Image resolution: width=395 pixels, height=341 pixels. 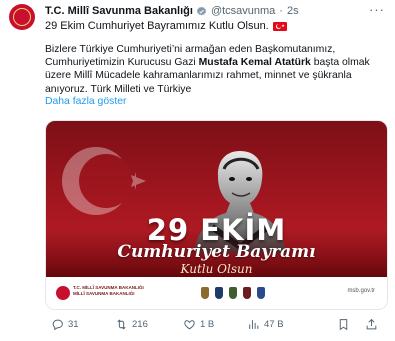 I want to click on reply-icon, so click(x=57, y=325).